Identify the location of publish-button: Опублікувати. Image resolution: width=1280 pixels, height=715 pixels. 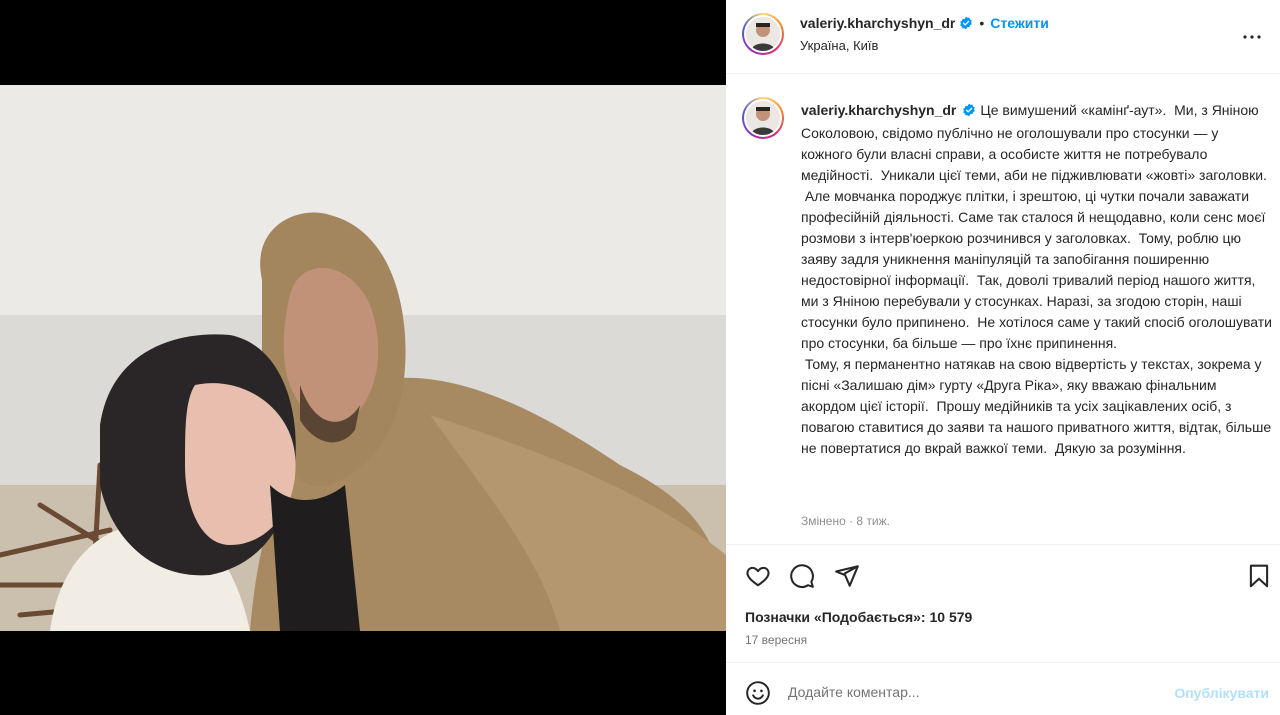
(1221, 693).